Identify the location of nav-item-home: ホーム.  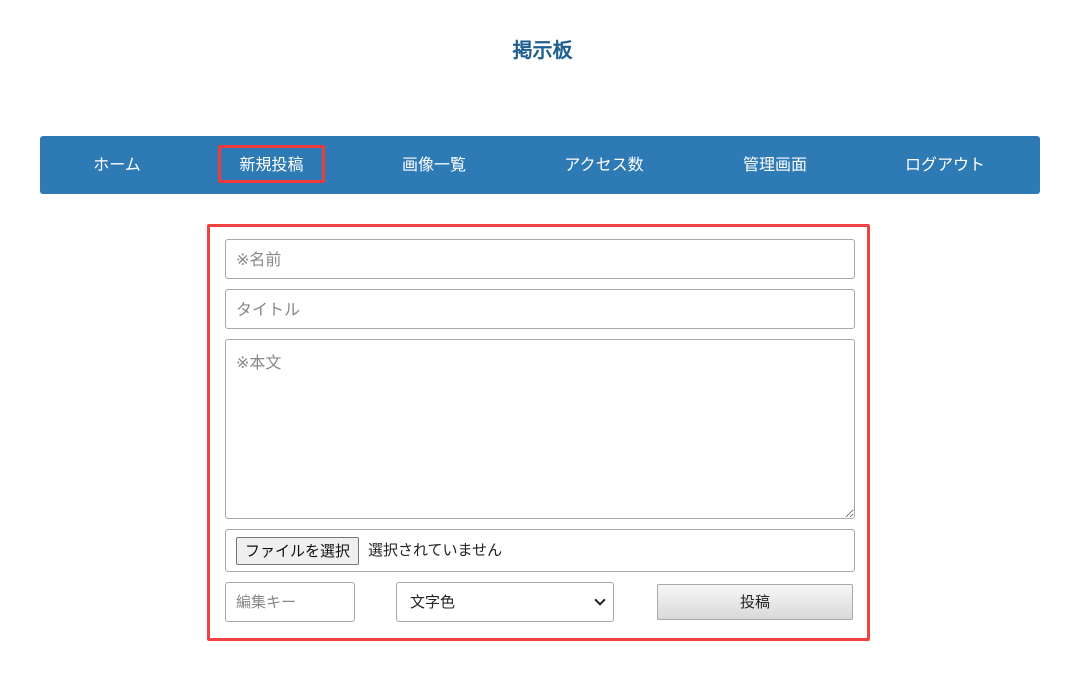
(117, 165).